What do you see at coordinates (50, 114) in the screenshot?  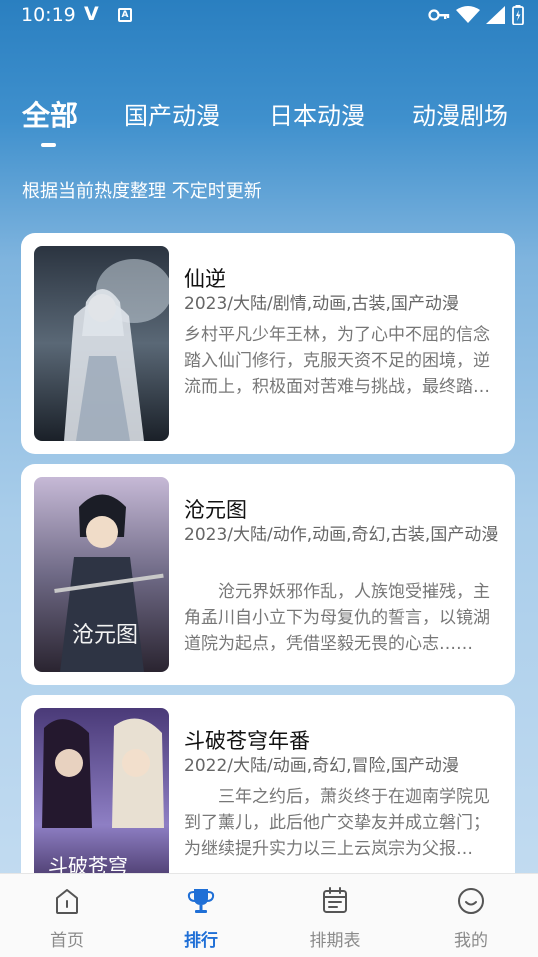 I see `tab-all: 全部` at bounding box center [50, 114].